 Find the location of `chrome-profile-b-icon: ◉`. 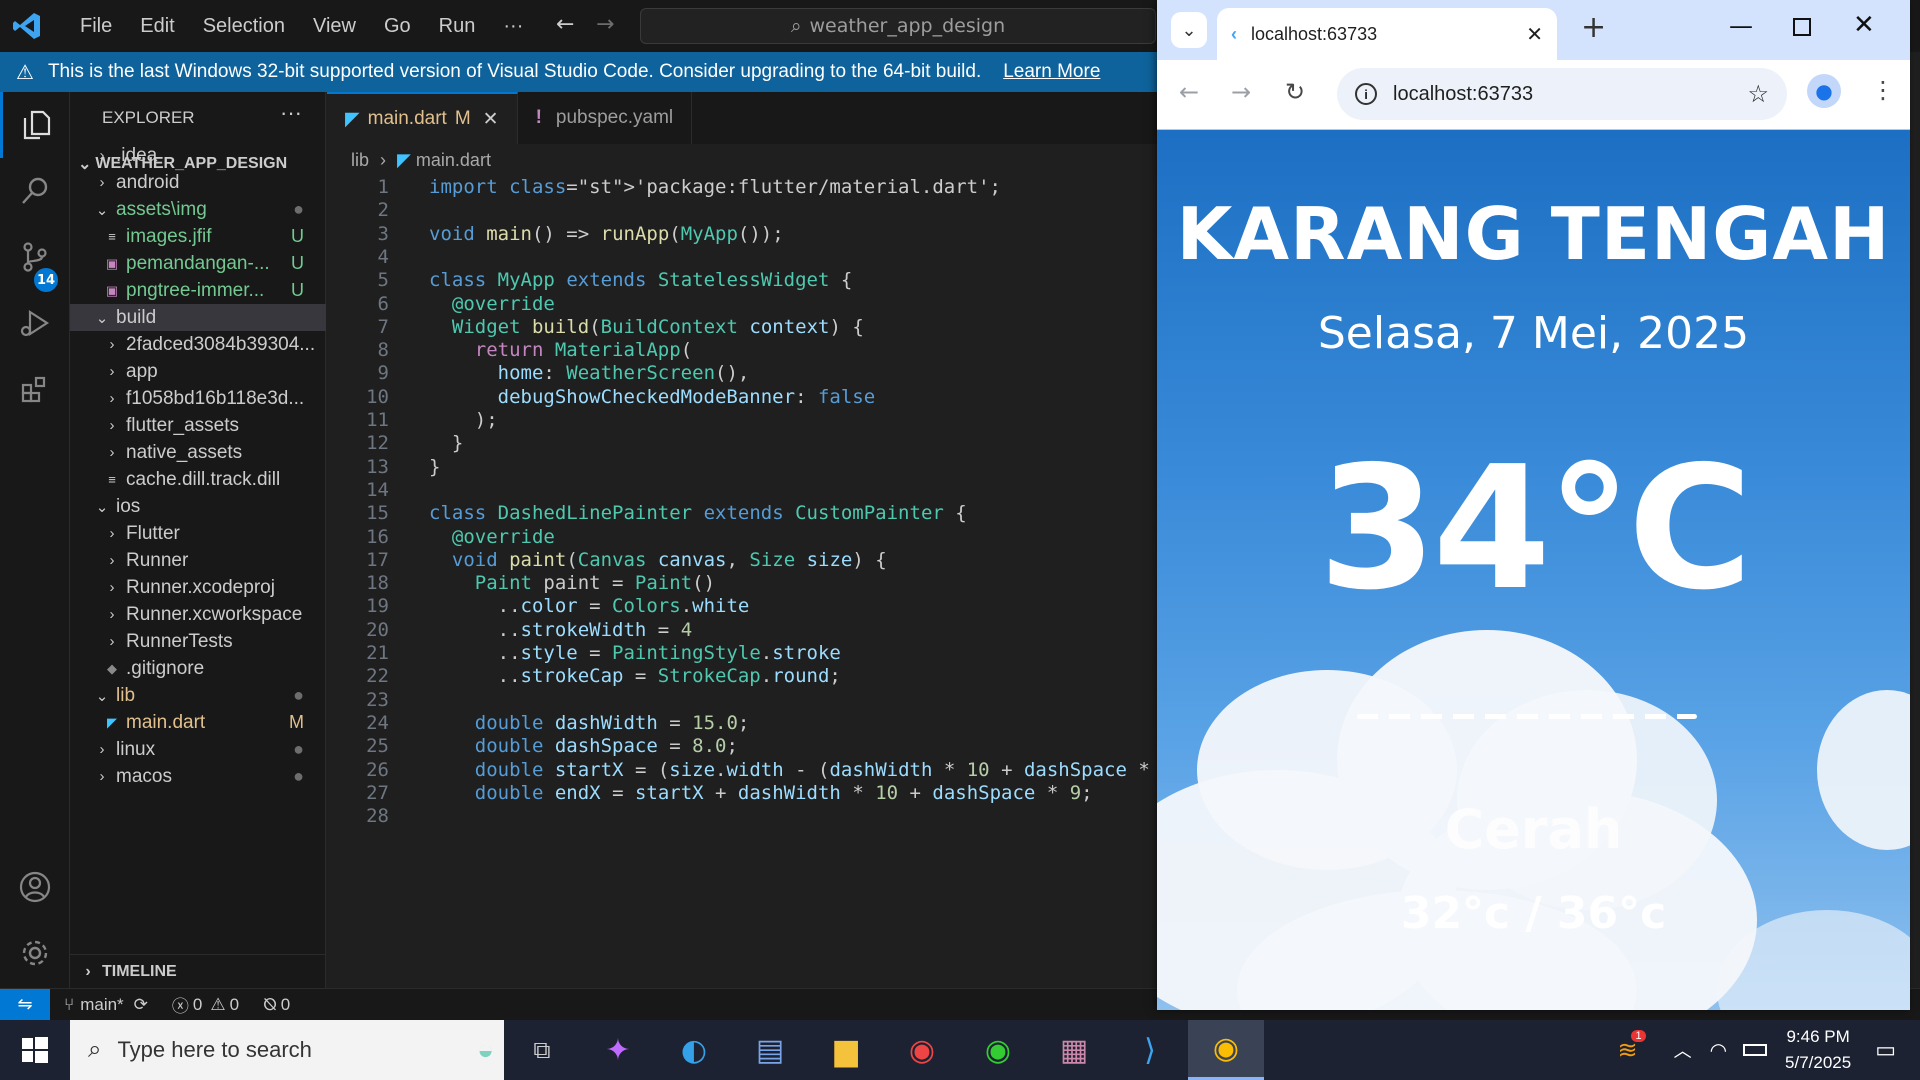

chrome-profile-b-icon: ◉ is located at coordinates (998, 1050).